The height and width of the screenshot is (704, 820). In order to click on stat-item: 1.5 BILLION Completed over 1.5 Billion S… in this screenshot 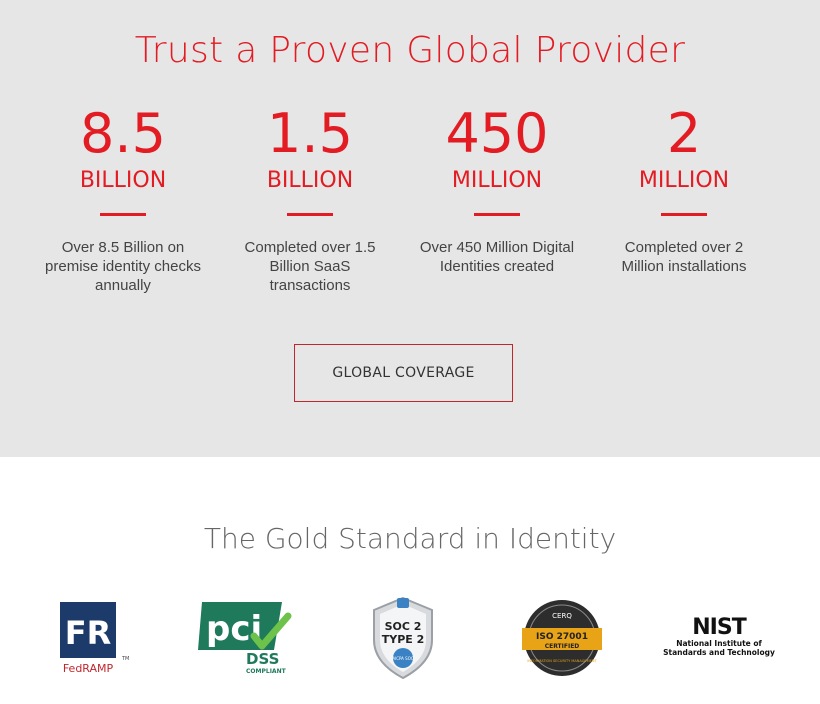, I will do `click(310, 197)`.